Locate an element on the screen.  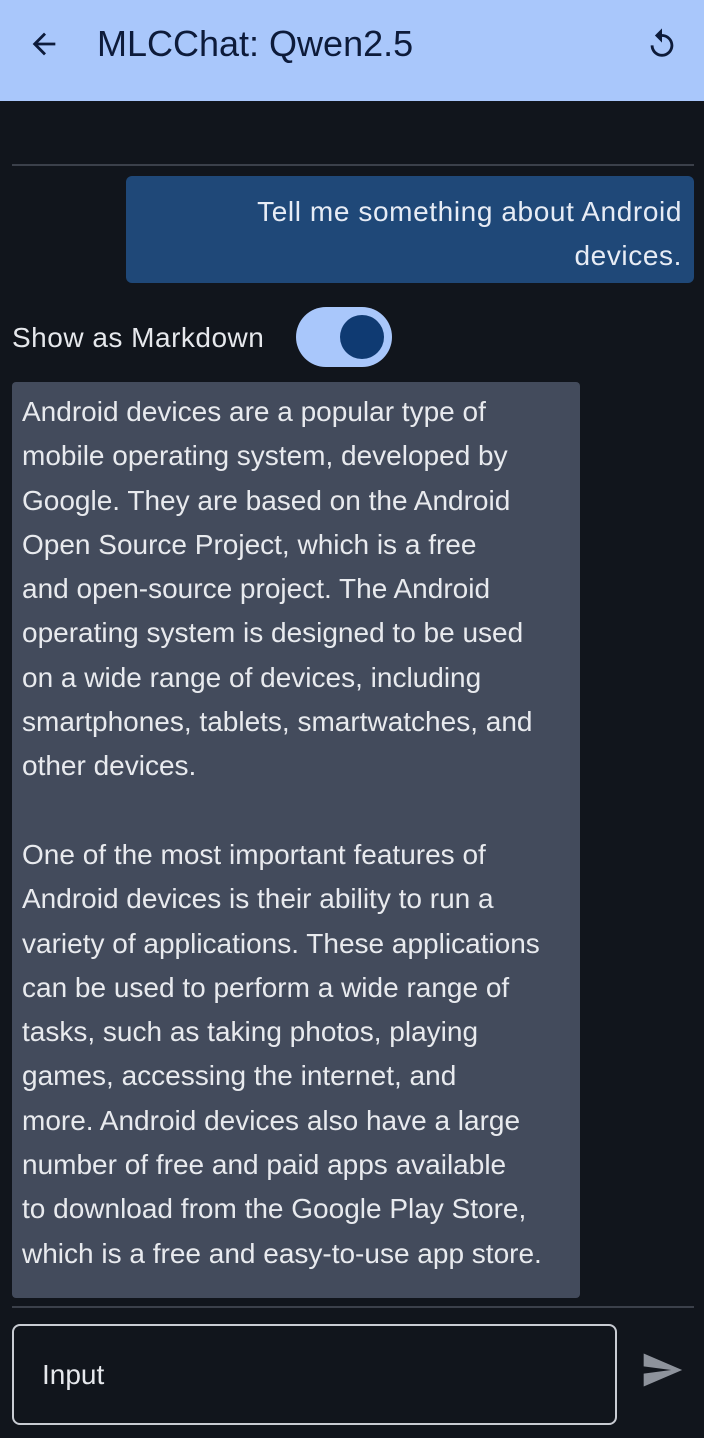
message-input is located at coordinates (314, 1374).